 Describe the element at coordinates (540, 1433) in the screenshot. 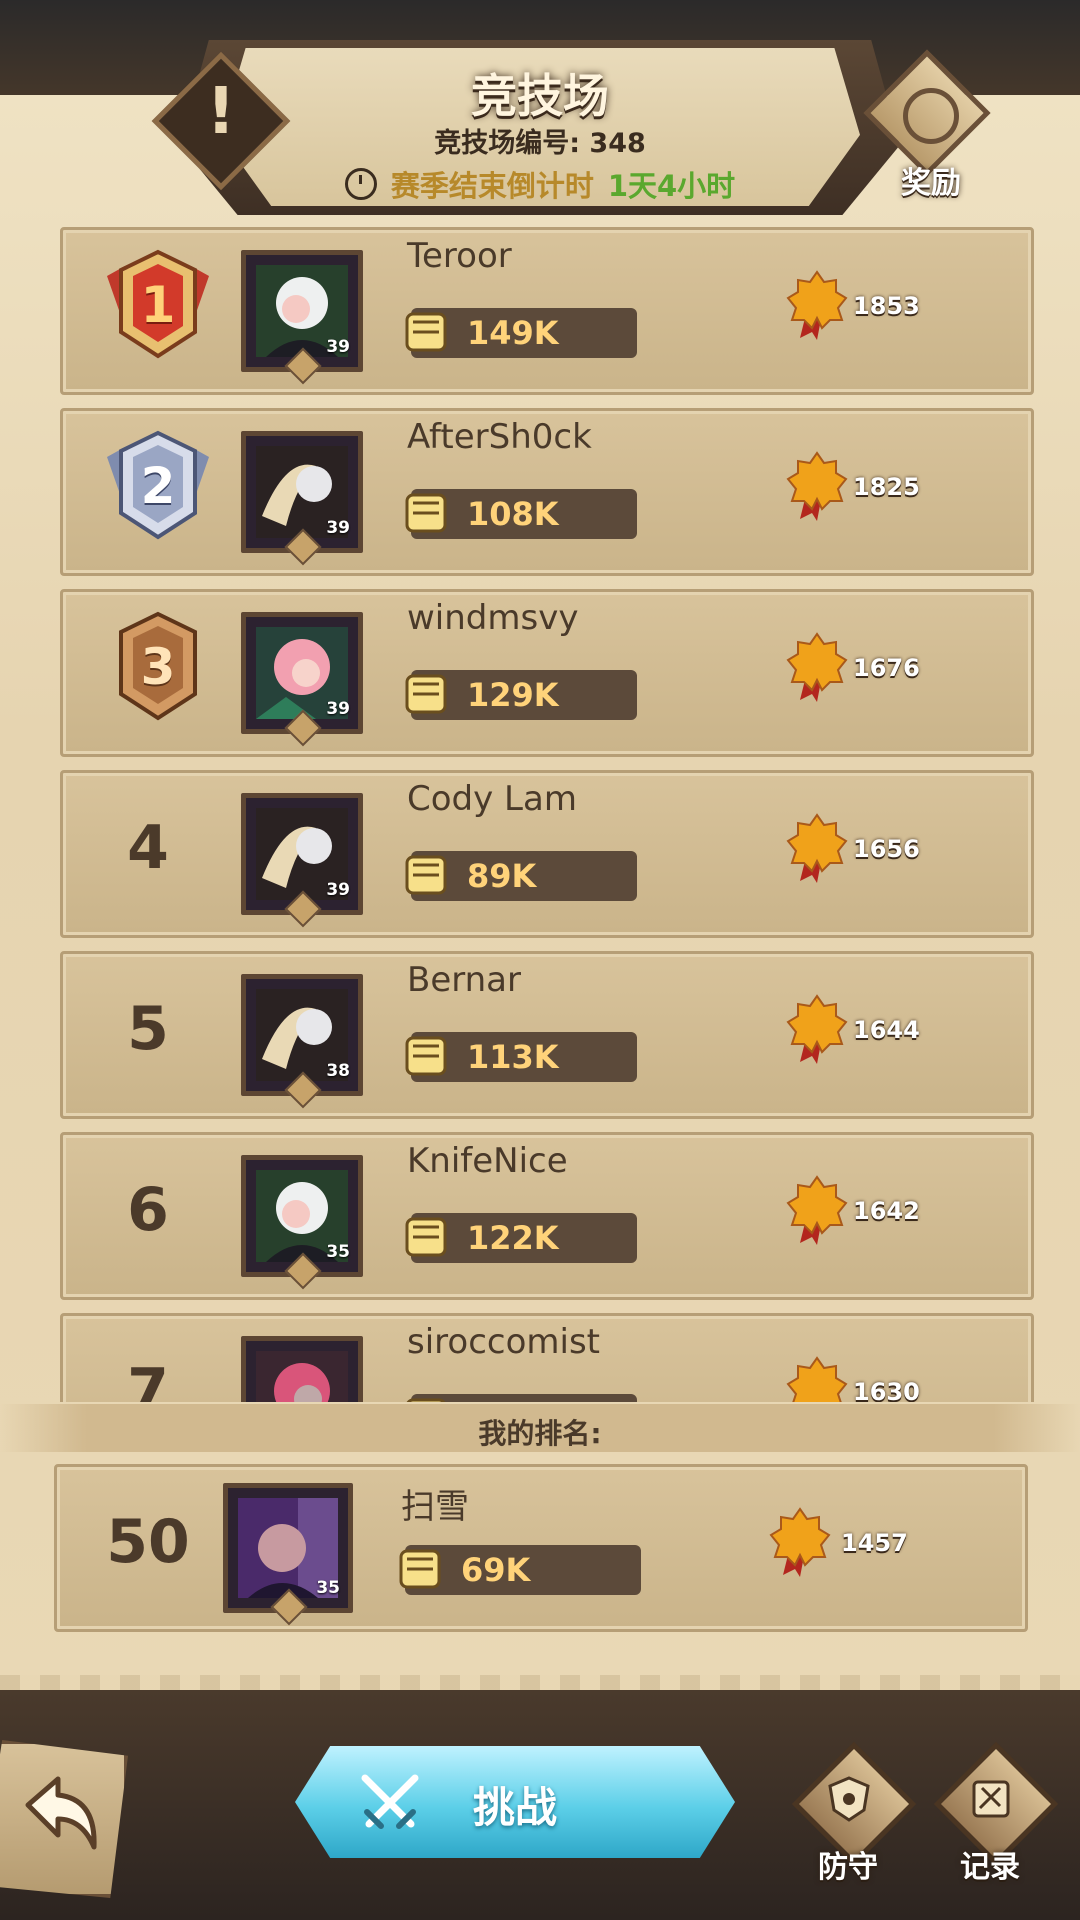

I see `my-rank-label: 我的排名:` at that location.